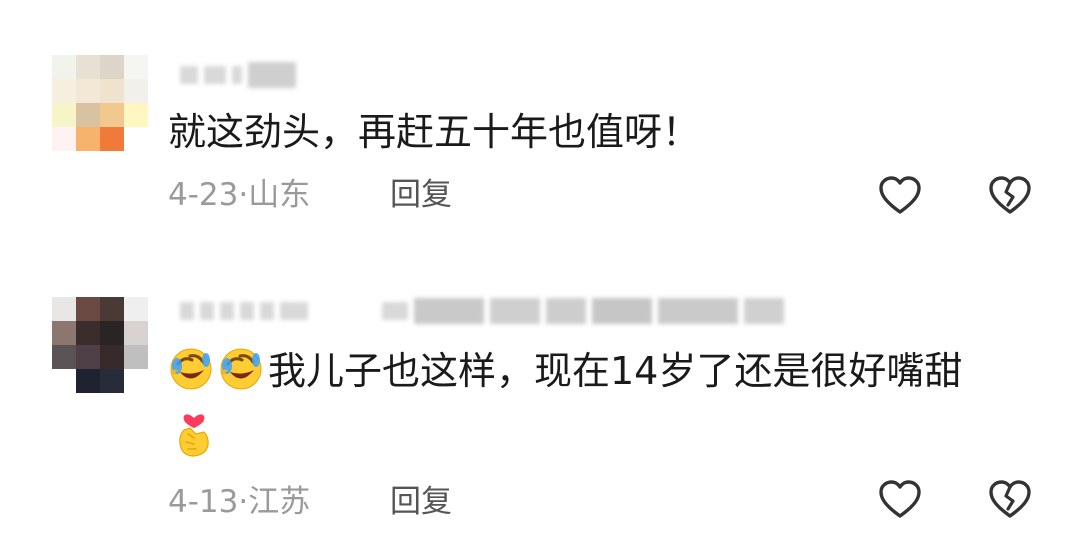 The width and height of the screenshot is (1080, 560). Describe the element at coordinates (203, 195) in the screenshot. I see `comment-date: 4-23` at that location.